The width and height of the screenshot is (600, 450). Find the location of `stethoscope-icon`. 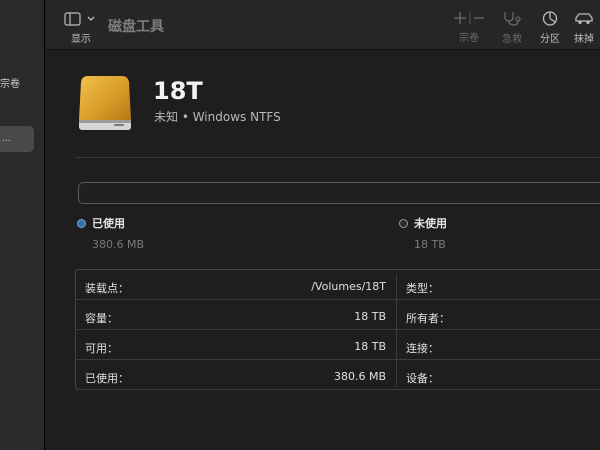

stethoscope-icon is located at coordinates (512, 19).